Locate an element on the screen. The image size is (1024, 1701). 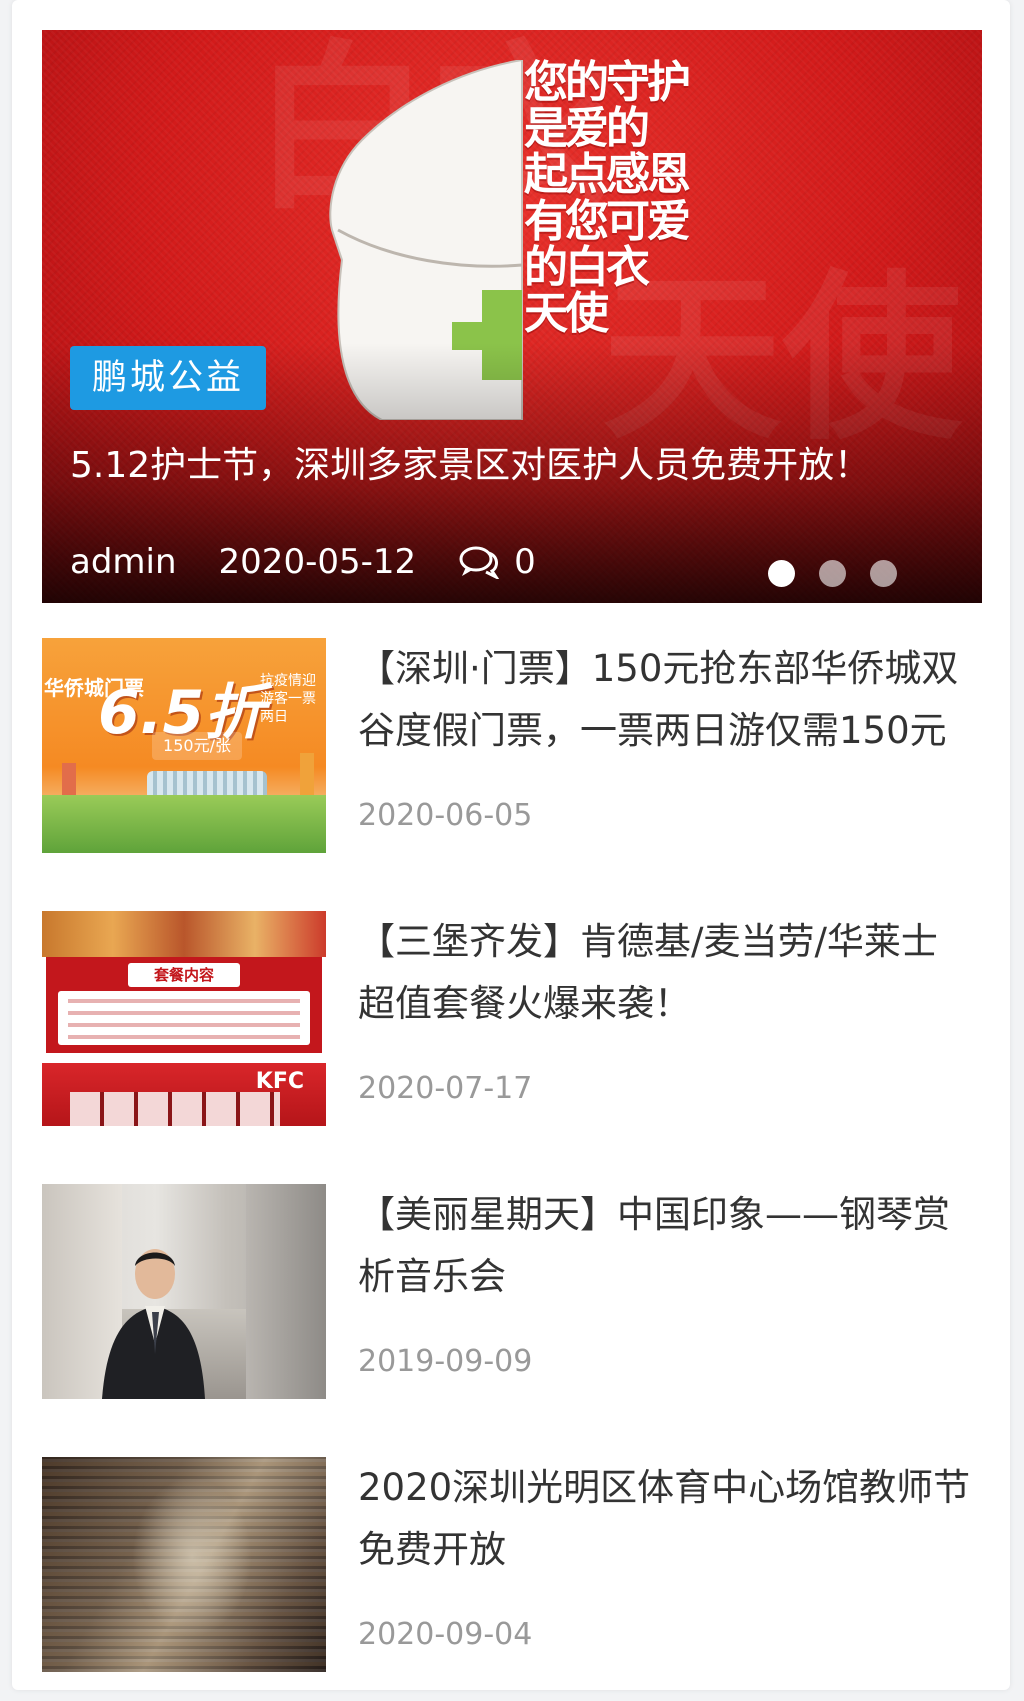
slider-pagination is located at coordinates (844, 573).